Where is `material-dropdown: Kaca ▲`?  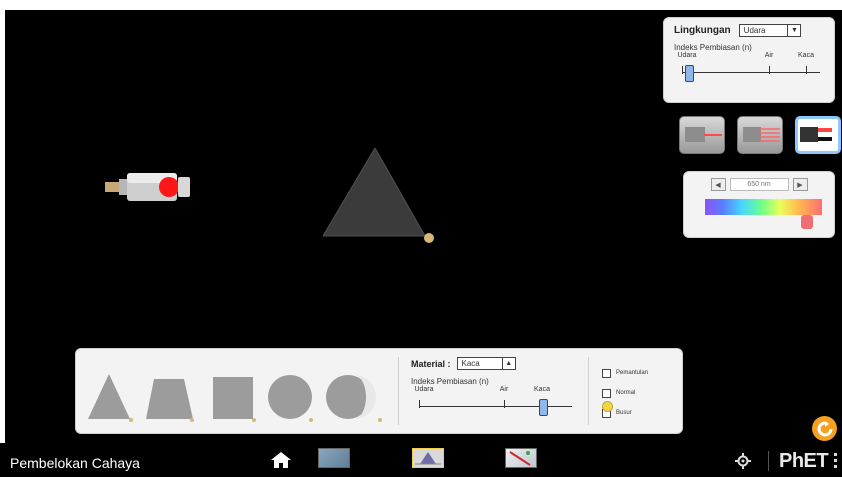 material-dropdown: Kaca ▲ is located at coordinates (486, 363).